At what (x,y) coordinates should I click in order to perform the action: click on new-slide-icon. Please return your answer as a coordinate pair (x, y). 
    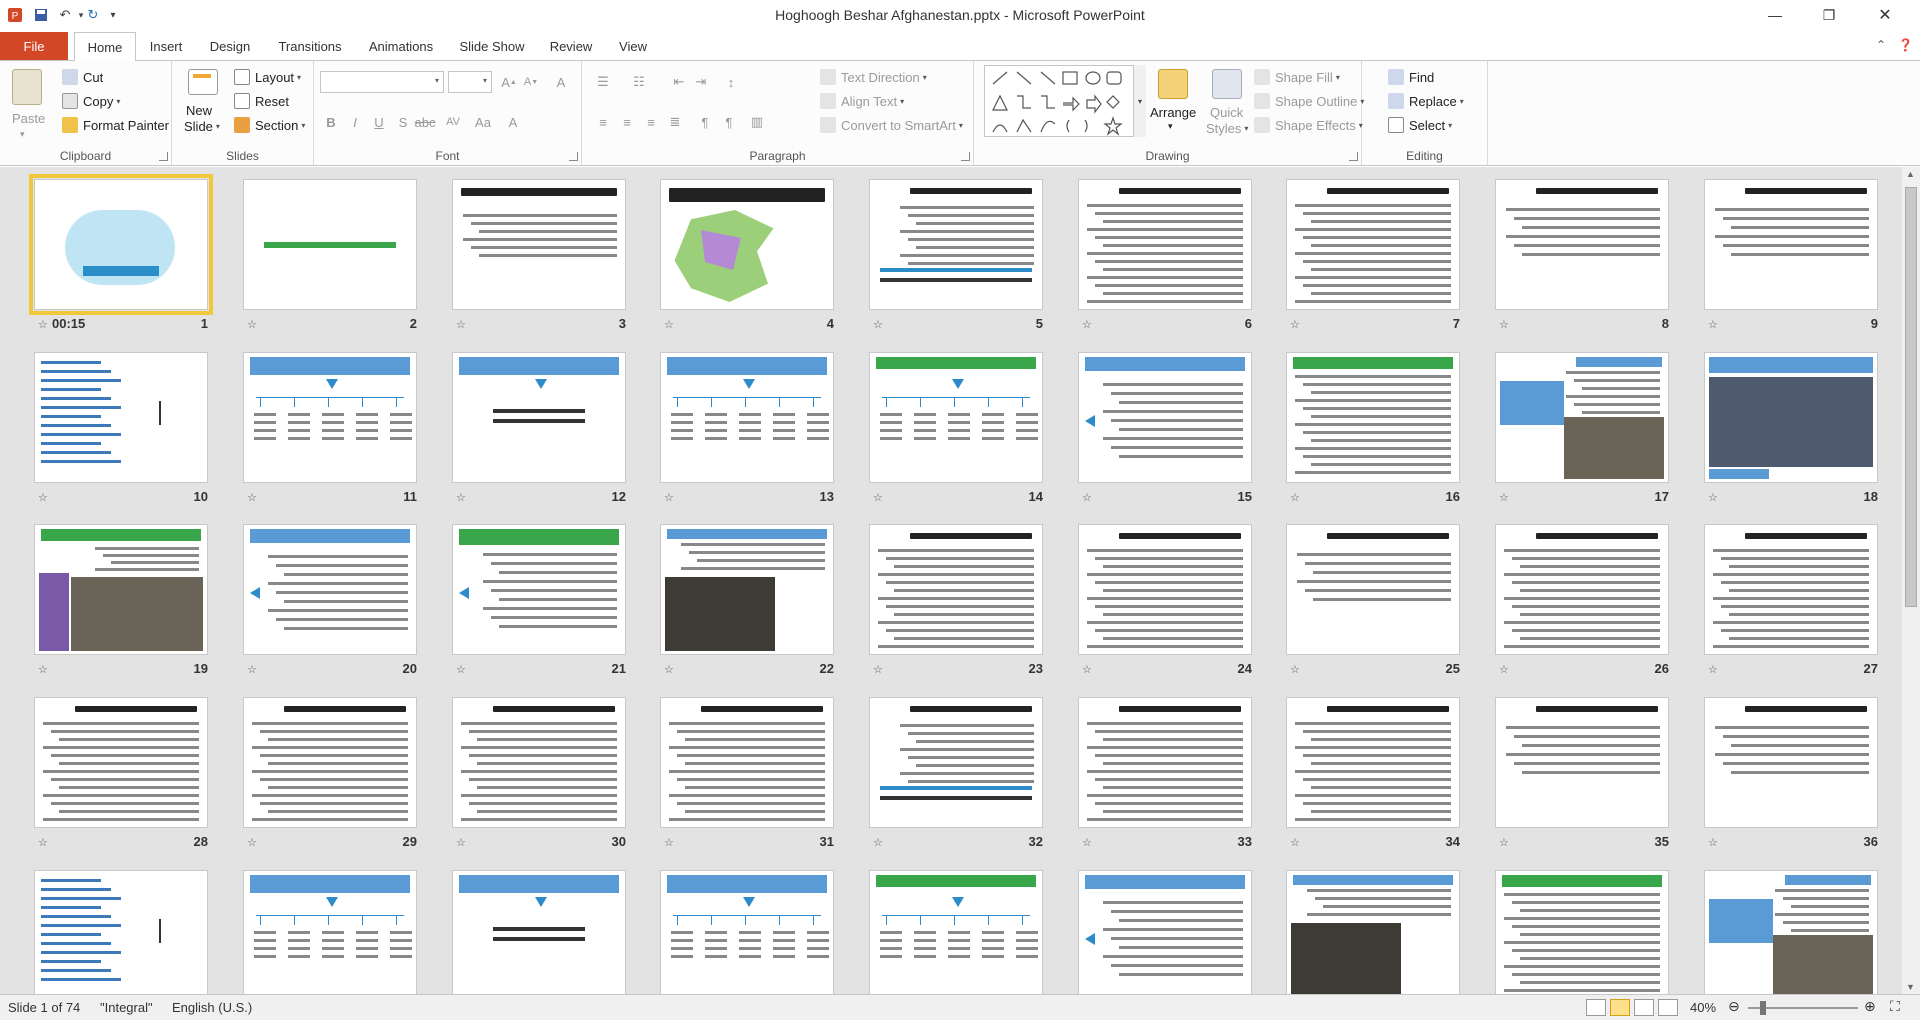
    Looking at the image, I should click on (203, 82).